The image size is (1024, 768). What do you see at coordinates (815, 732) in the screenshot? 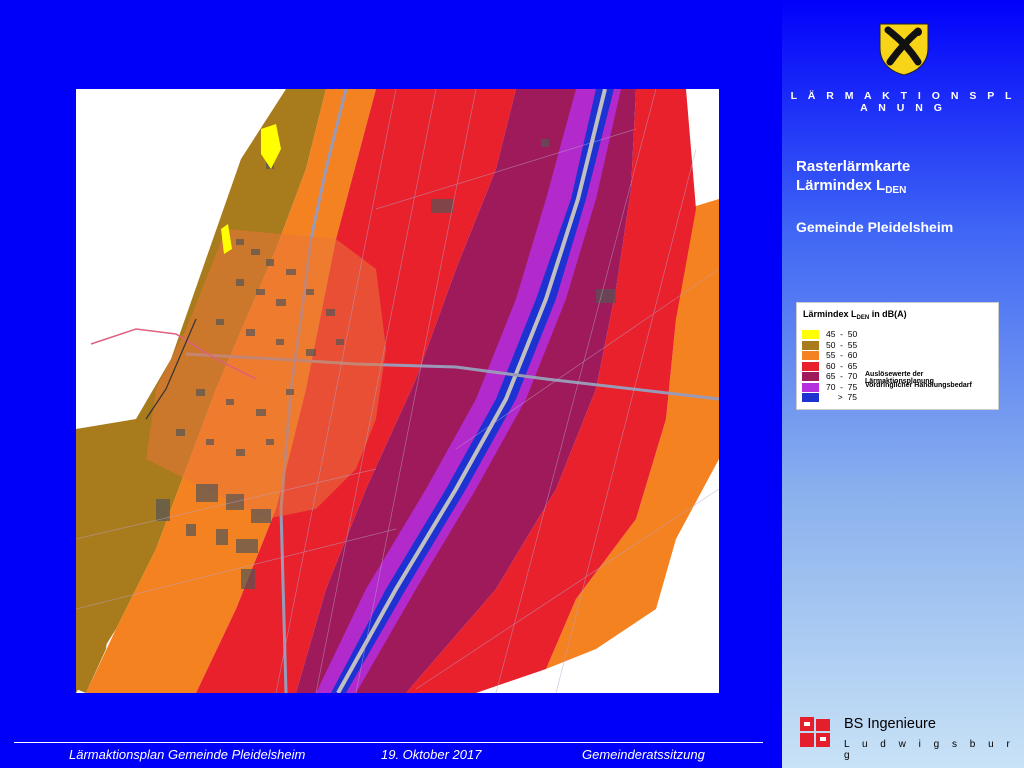
I see `bs-logo-icon` at bounding box center [815, 732].